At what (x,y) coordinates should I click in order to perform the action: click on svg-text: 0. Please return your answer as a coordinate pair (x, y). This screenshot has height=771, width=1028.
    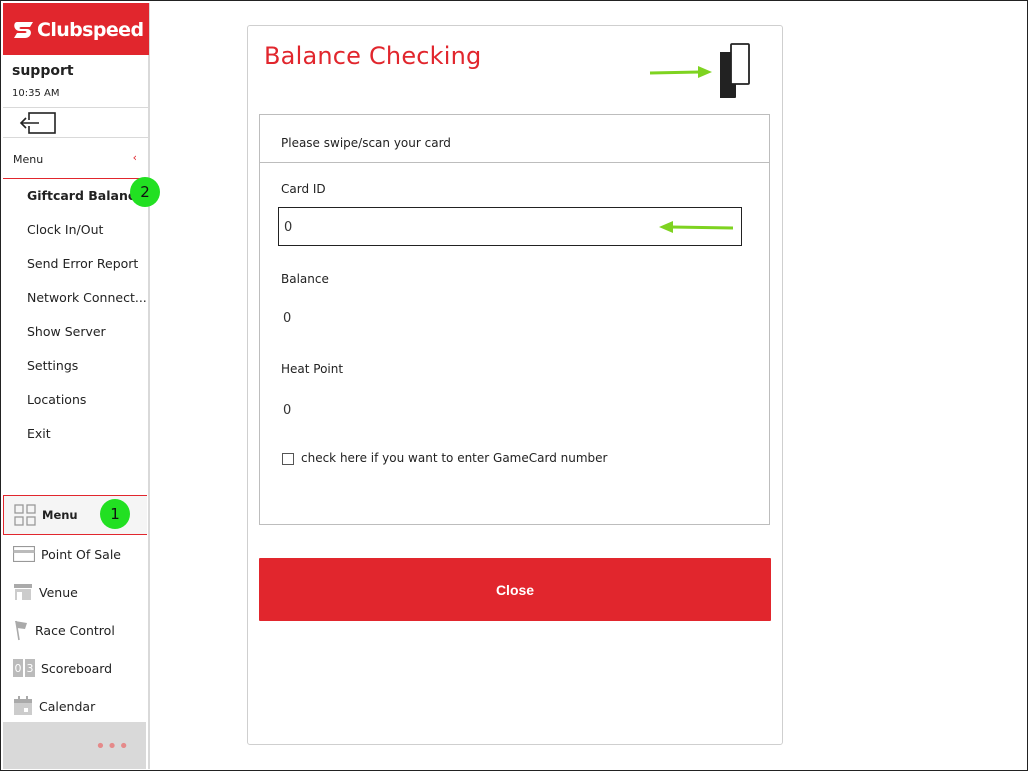
    Looking at the image, I should click on (18, 668).